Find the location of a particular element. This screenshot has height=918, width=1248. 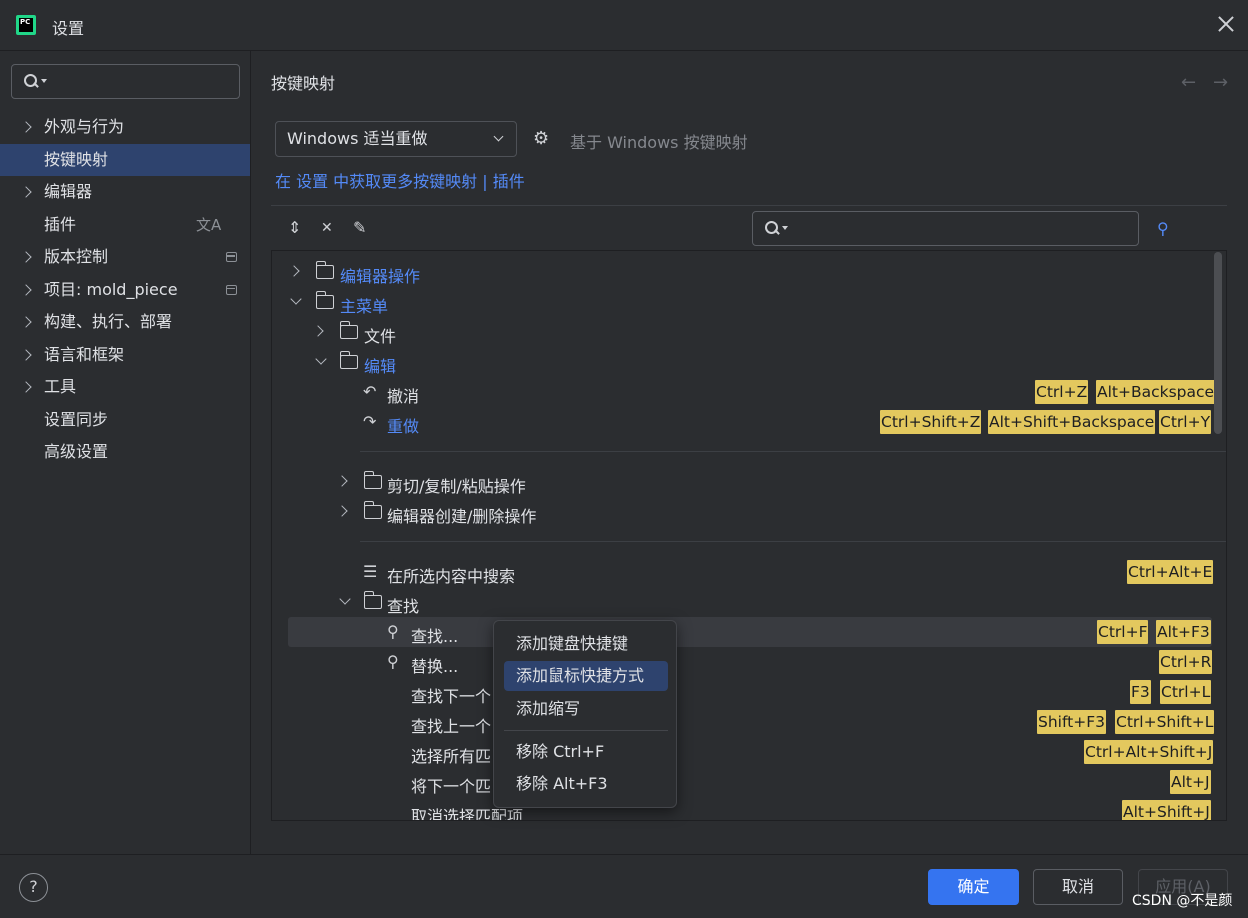

tree-row-undo: ↶ 撤消 Ctrl+Z Alt+Backspace is located at coordinates (744, 392).